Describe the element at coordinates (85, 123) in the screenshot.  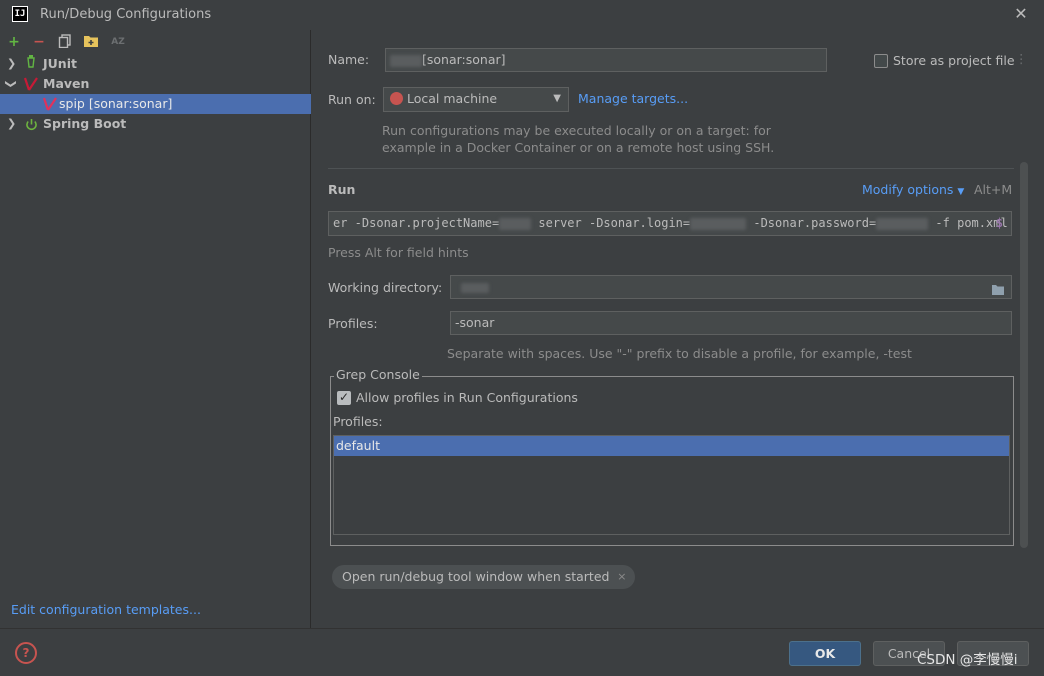
I see `tree-item-label: Spring Boot` at that location.